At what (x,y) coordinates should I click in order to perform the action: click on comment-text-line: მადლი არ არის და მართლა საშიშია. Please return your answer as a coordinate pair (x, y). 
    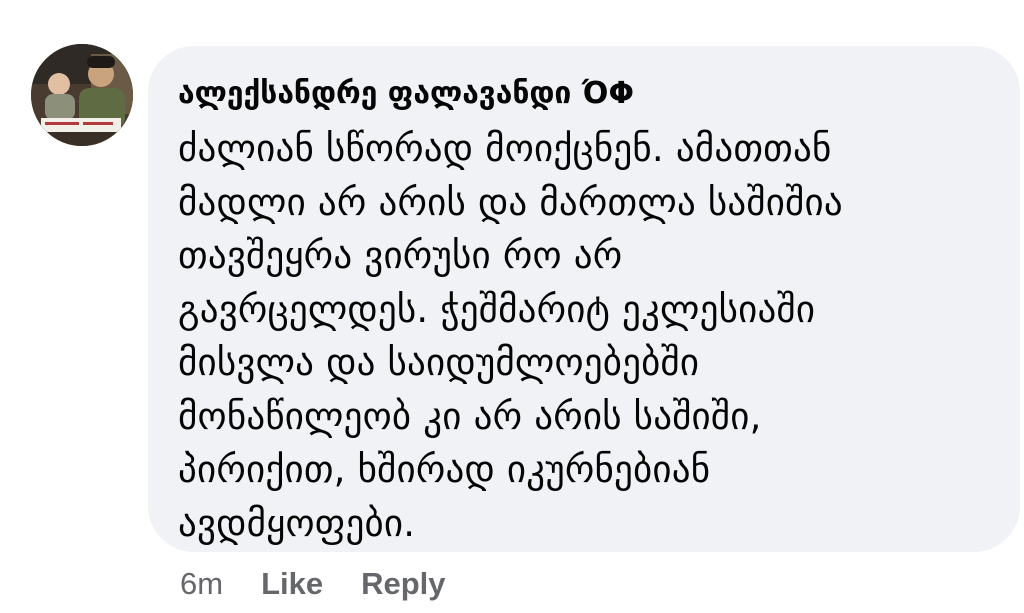
    Looking at the image, I should click on (510, 202).